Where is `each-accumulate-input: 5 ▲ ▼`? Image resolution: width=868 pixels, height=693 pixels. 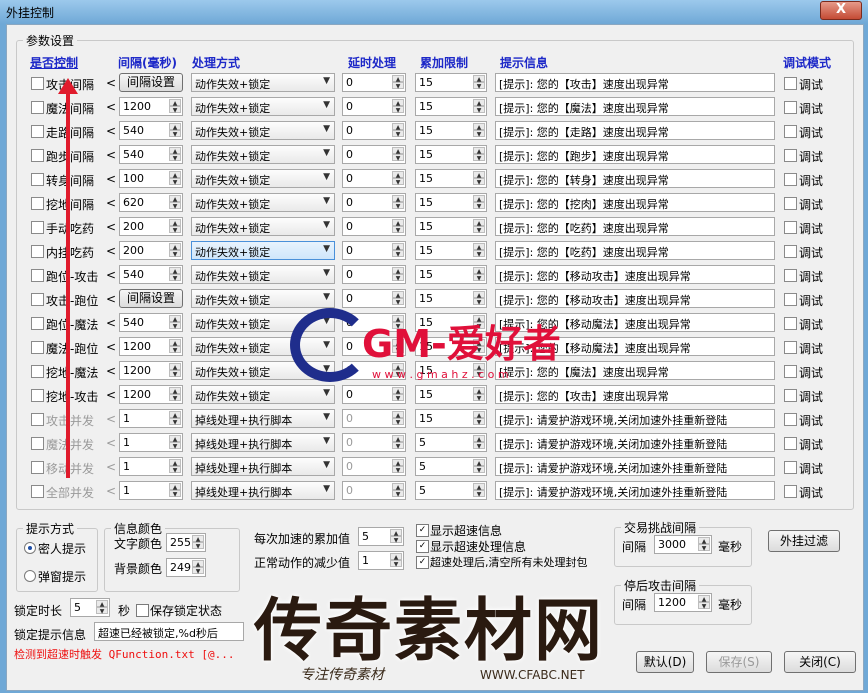 each-accumulate-input: 5 ▲ ▼ is located at coordinates (381, 536).